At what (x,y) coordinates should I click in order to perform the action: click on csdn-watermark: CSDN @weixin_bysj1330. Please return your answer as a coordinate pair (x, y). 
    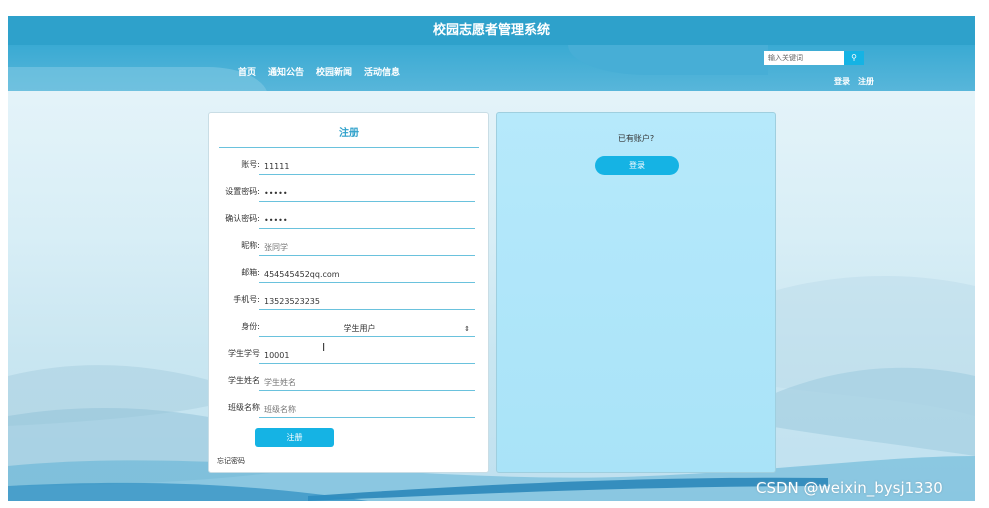
    Looking at the image, I should click on (849, 488).